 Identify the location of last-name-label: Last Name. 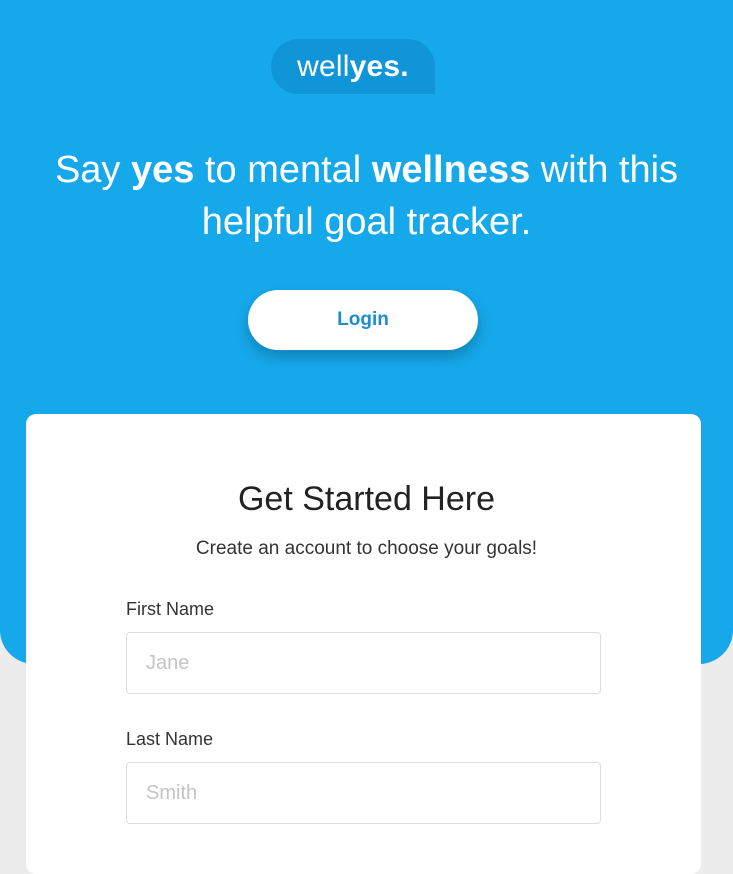
(170, 739).